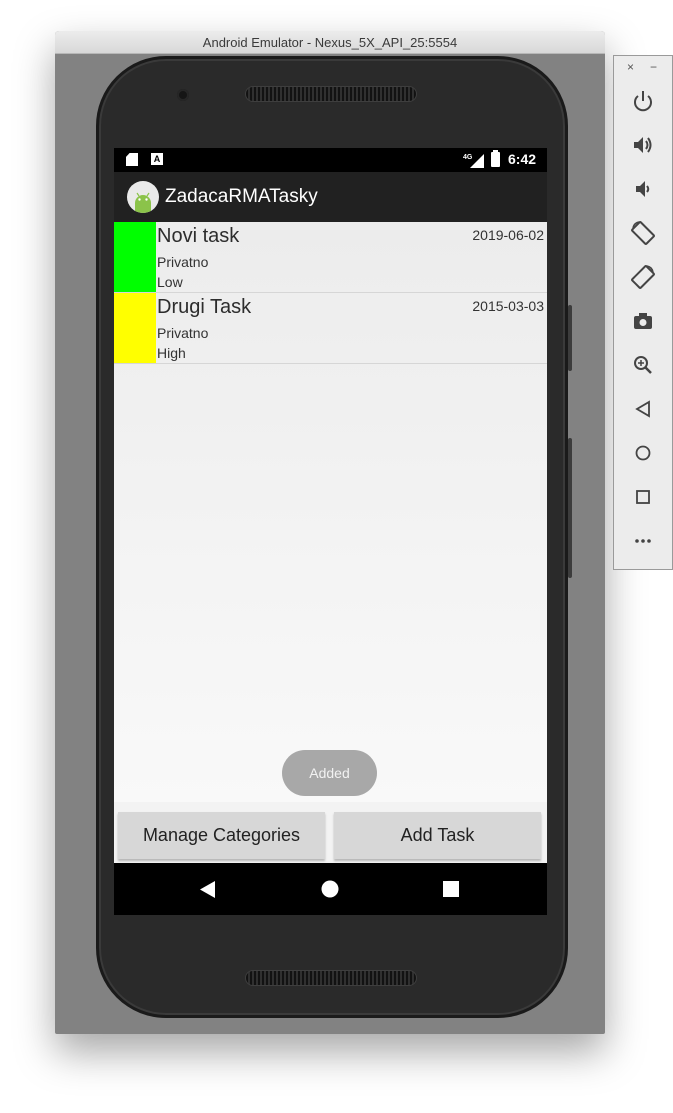 This screenshot has height=1113, width=673. I want to click on app-title: ZadacaRMATasky, so click(241, 196).